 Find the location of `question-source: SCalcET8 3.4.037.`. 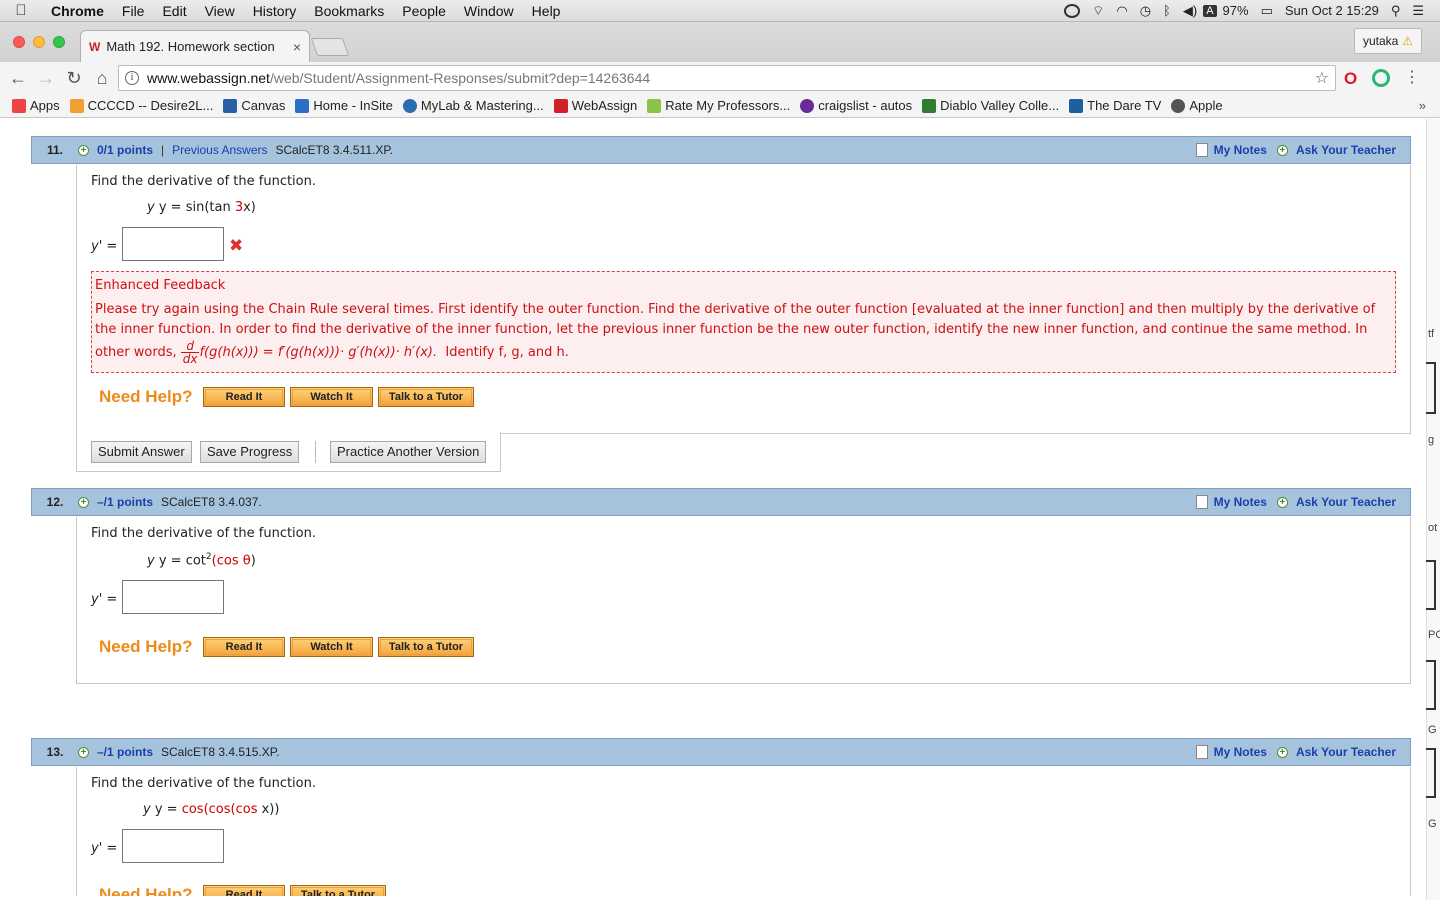

question-source: SCalcET8 3.4.037. is located at coordinates (211, 502).